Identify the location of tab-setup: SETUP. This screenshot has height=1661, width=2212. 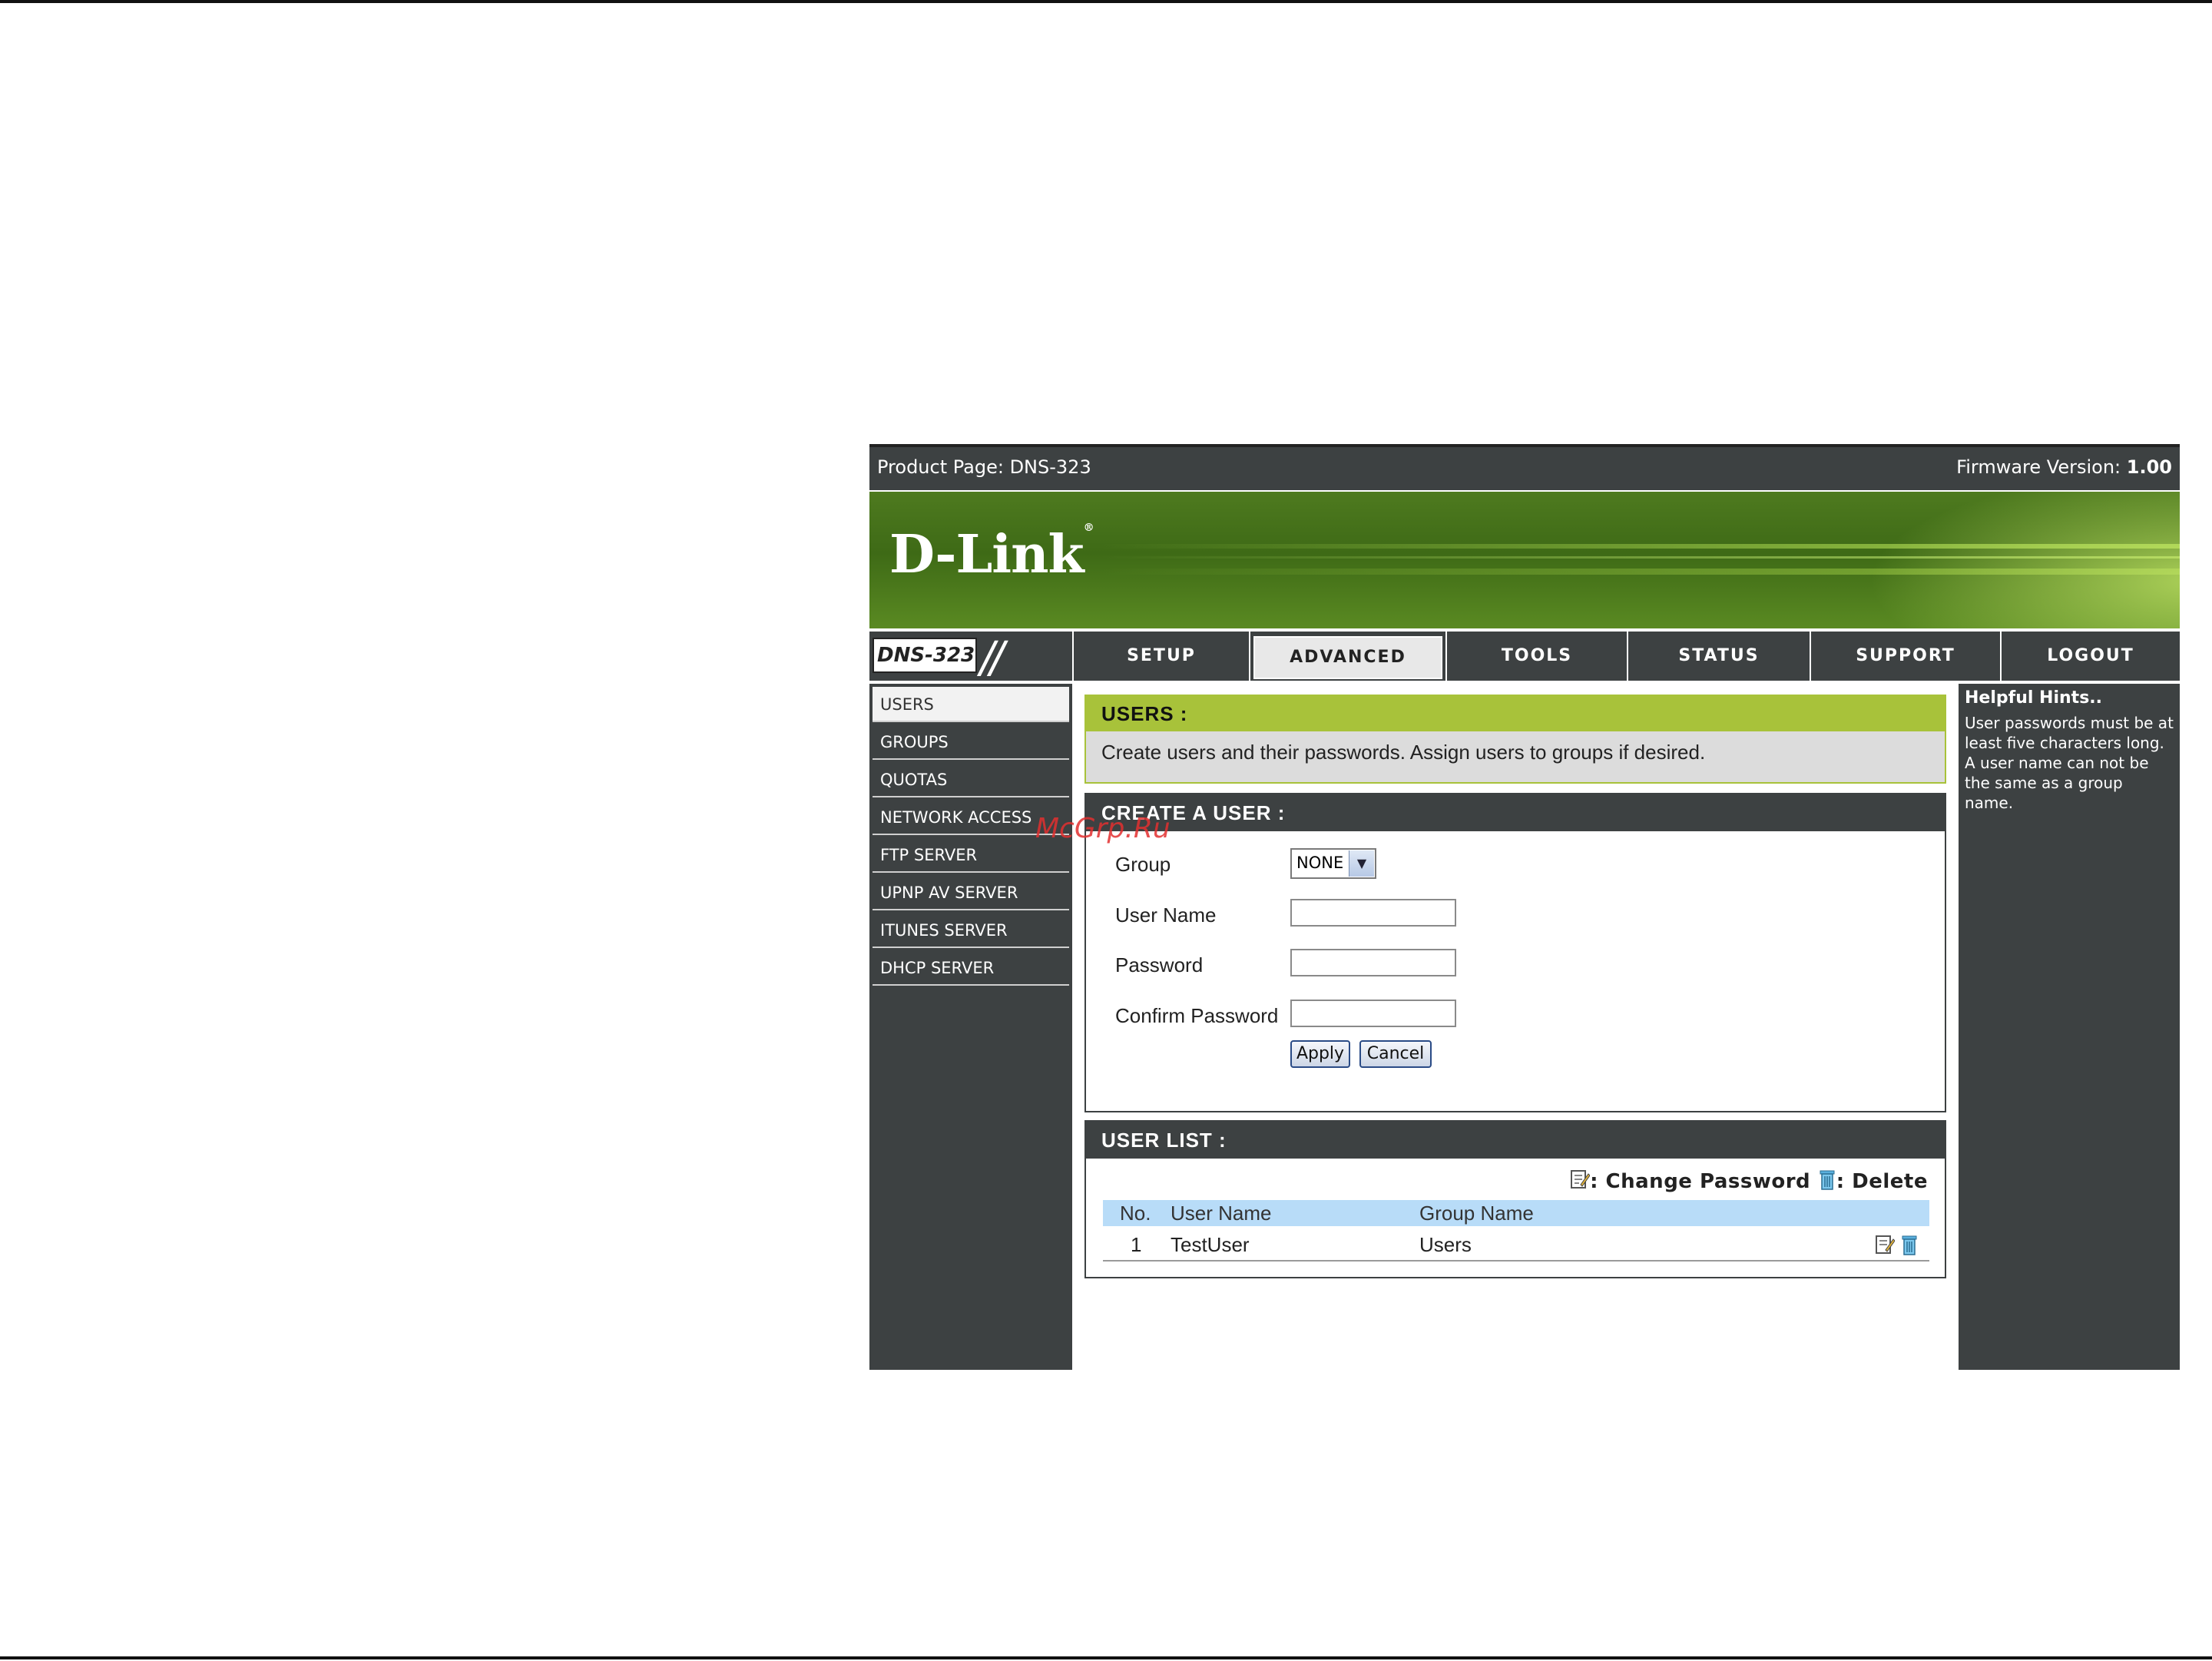
(1161, 656).